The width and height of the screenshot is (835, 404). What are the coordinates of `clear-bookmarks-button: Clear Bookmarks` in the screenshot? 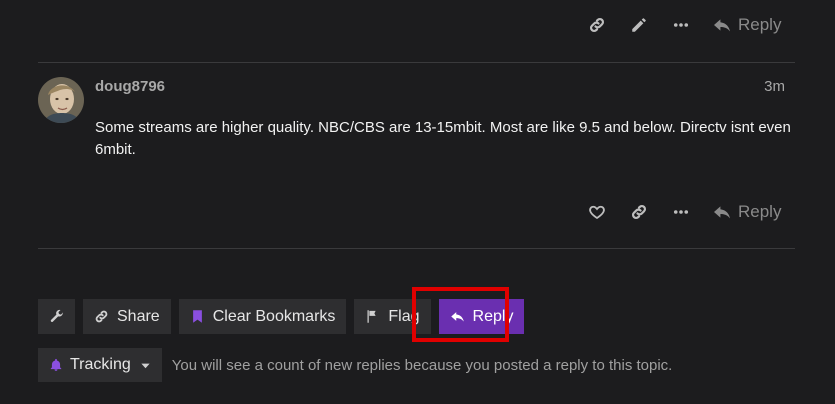 It's located at (262, 316).